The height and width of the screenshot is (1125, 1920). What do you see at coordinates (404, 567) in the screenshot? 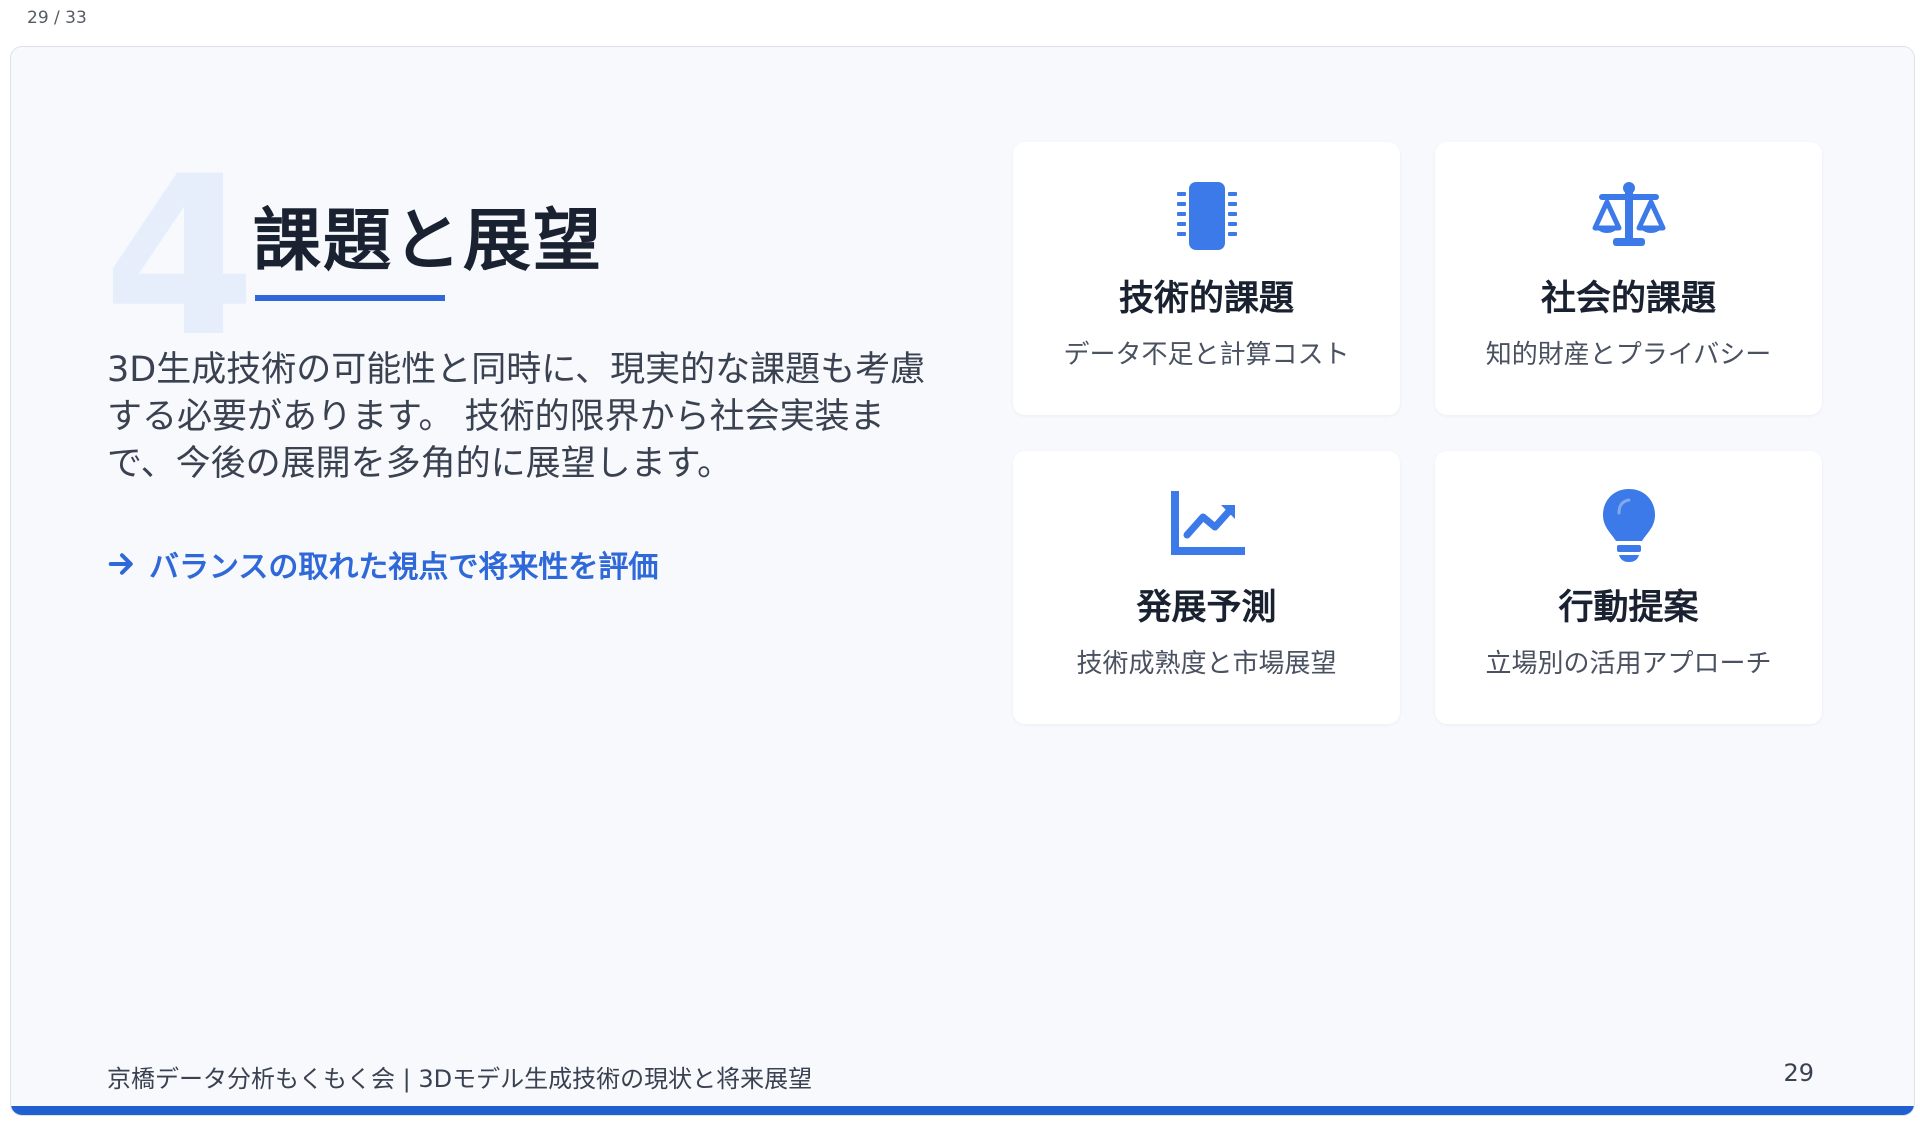
I see `cta-label: バランスの取れた視点で将来性を評価` at bounding box center [404, 567].